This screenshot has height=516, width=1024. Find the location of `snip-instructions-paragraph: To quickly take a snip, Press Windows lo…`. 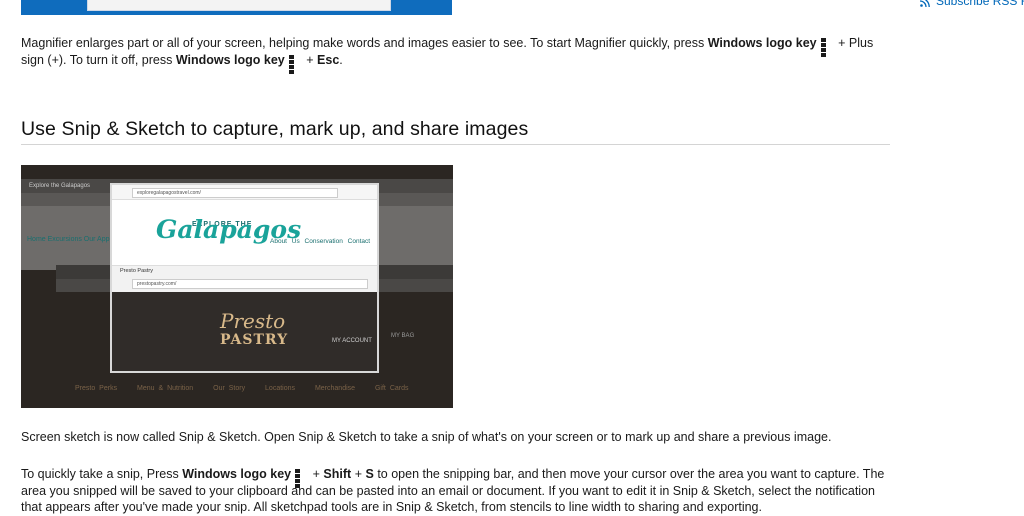

snip-instructions-paragraph: To quickly take a snip, Press Windows lo… is located at coordinates (456, 491).